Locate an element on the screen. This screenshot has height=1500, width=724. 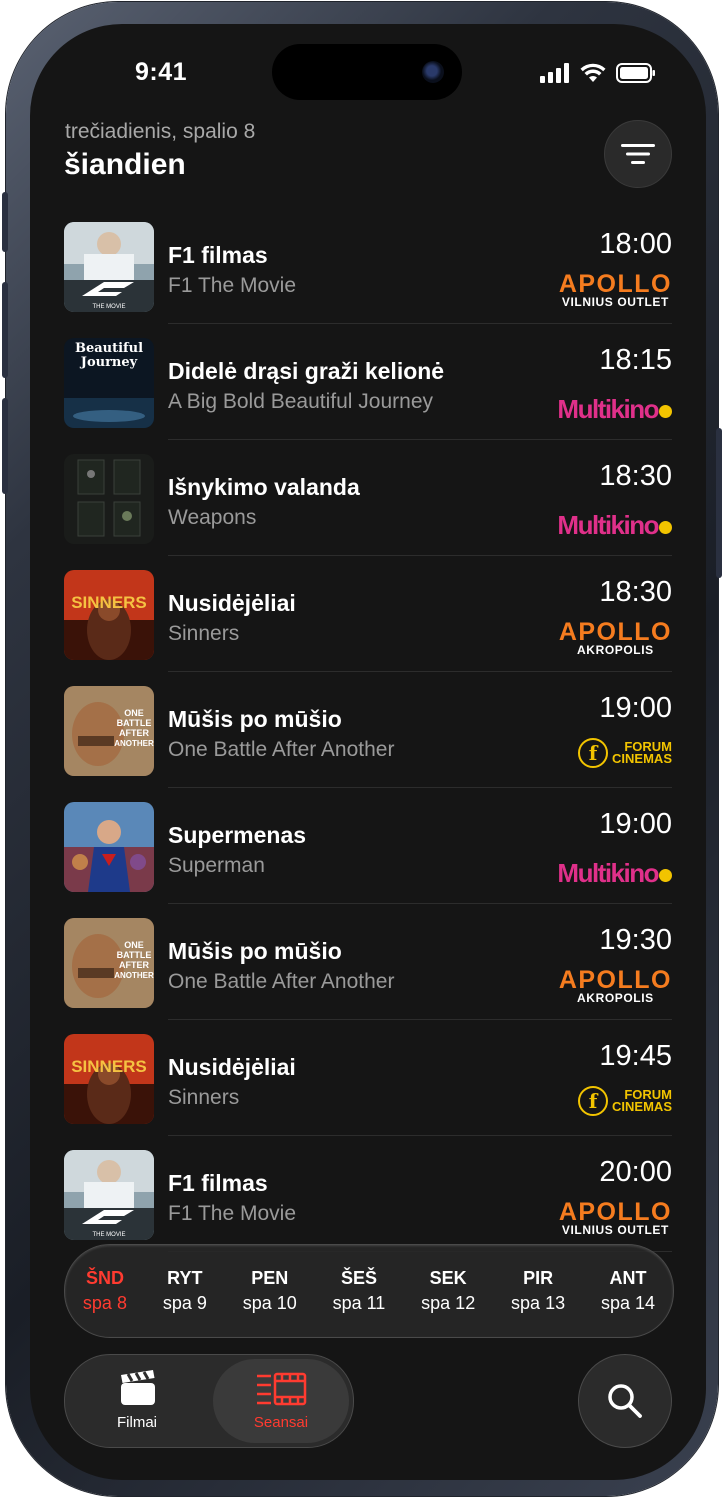
svg-text: ONE is located at coordinates (134, 945).